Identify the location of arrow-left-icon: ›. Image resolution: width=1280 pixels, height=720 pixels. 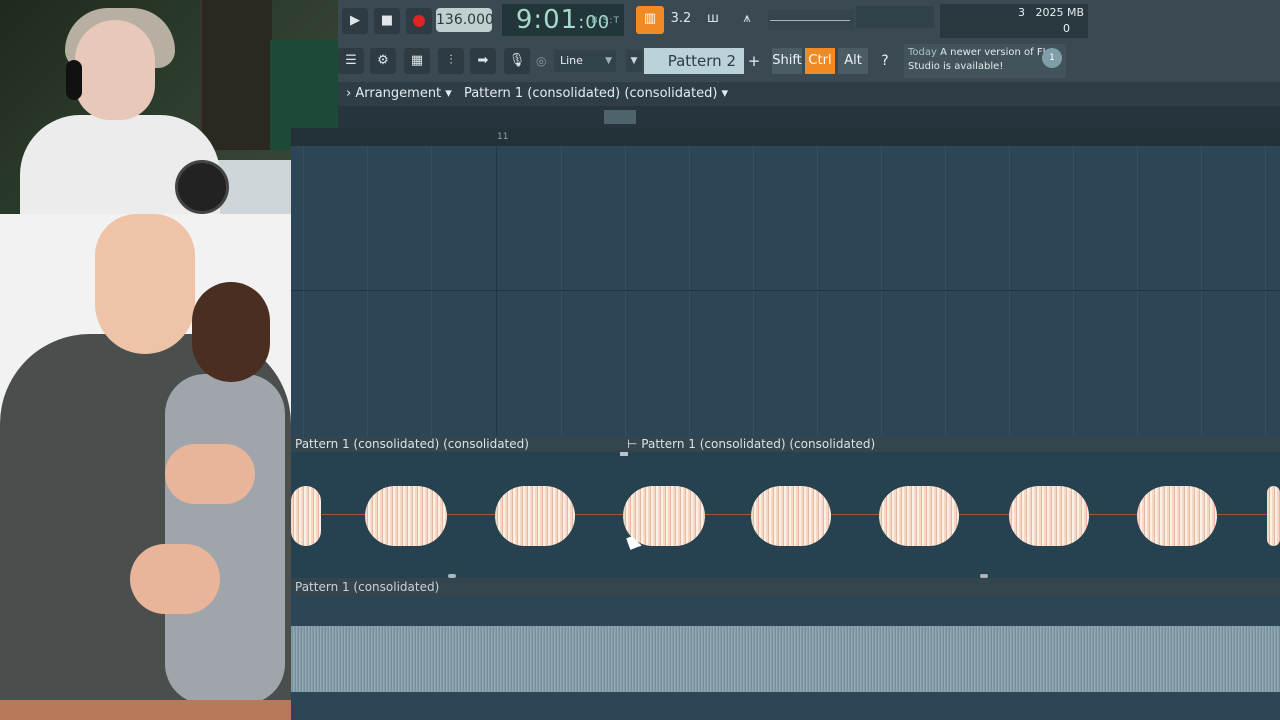
(349, 93).